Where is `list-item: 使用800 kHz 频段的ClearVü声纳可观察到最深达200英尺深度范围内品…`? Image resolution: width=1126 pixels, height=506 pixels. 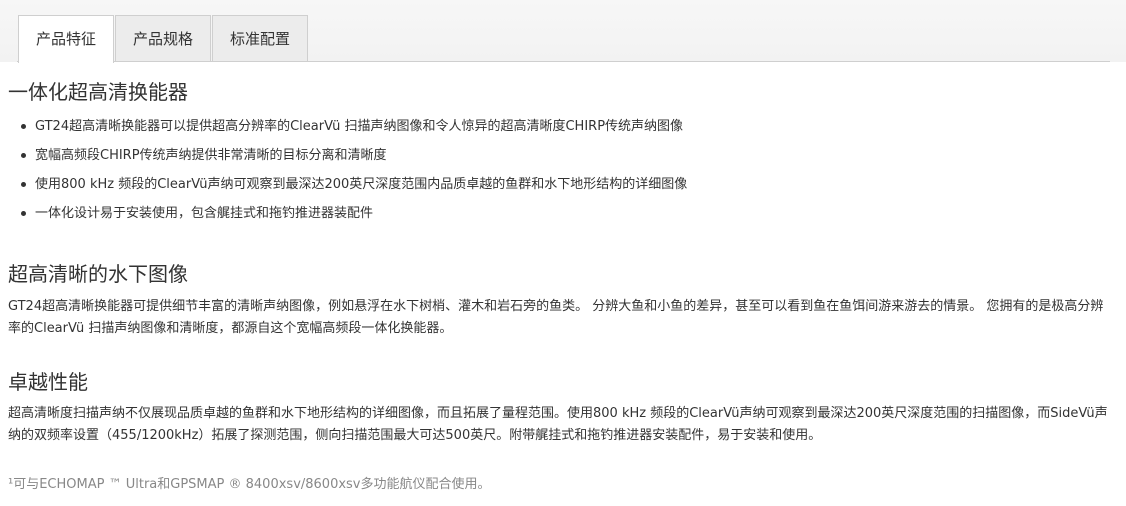
list-item: 使用800 kHz 频段的ClearVü声纳可观察到最深达200英尺深度范围内品… is located at coordinates (558, 184).